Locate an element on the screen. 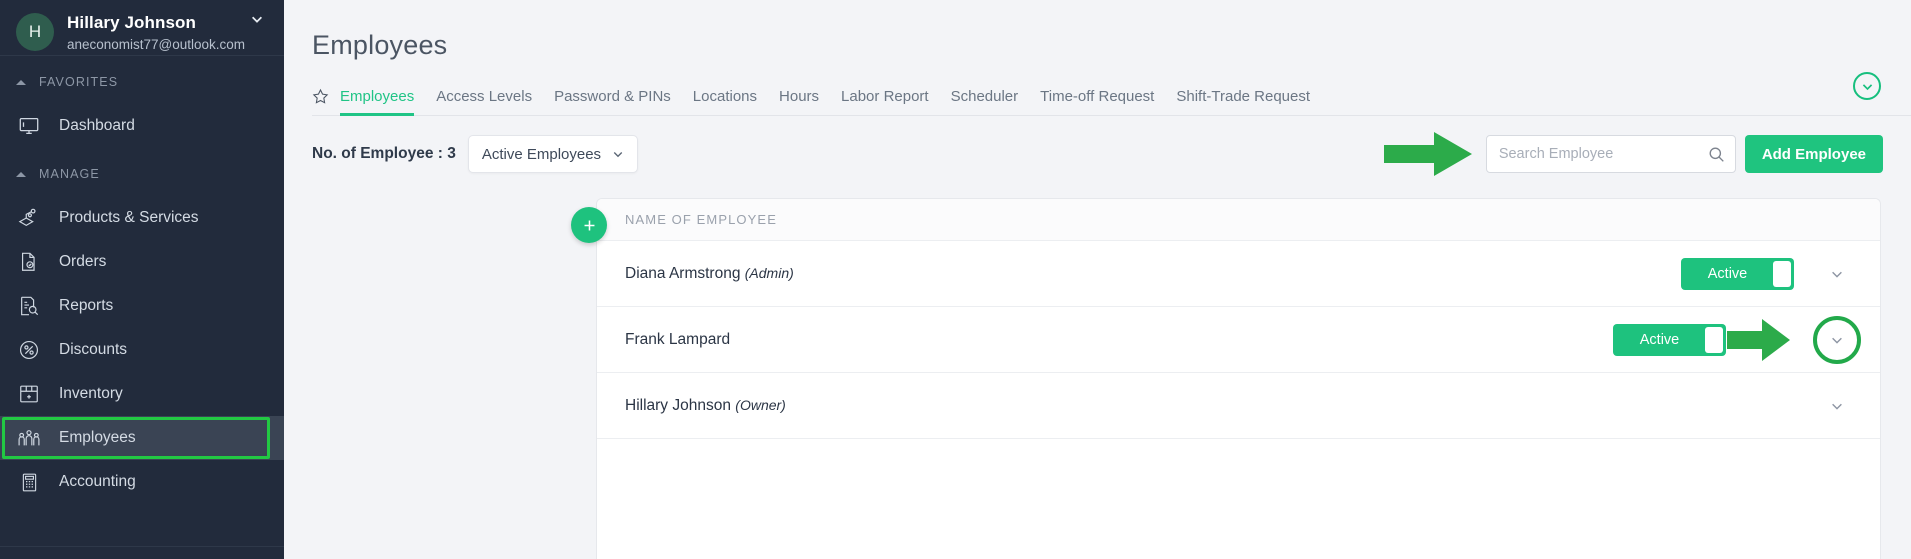 The image size is (1911, 559). chevron-down-circle-icon is located at coordinates (1867, 86).